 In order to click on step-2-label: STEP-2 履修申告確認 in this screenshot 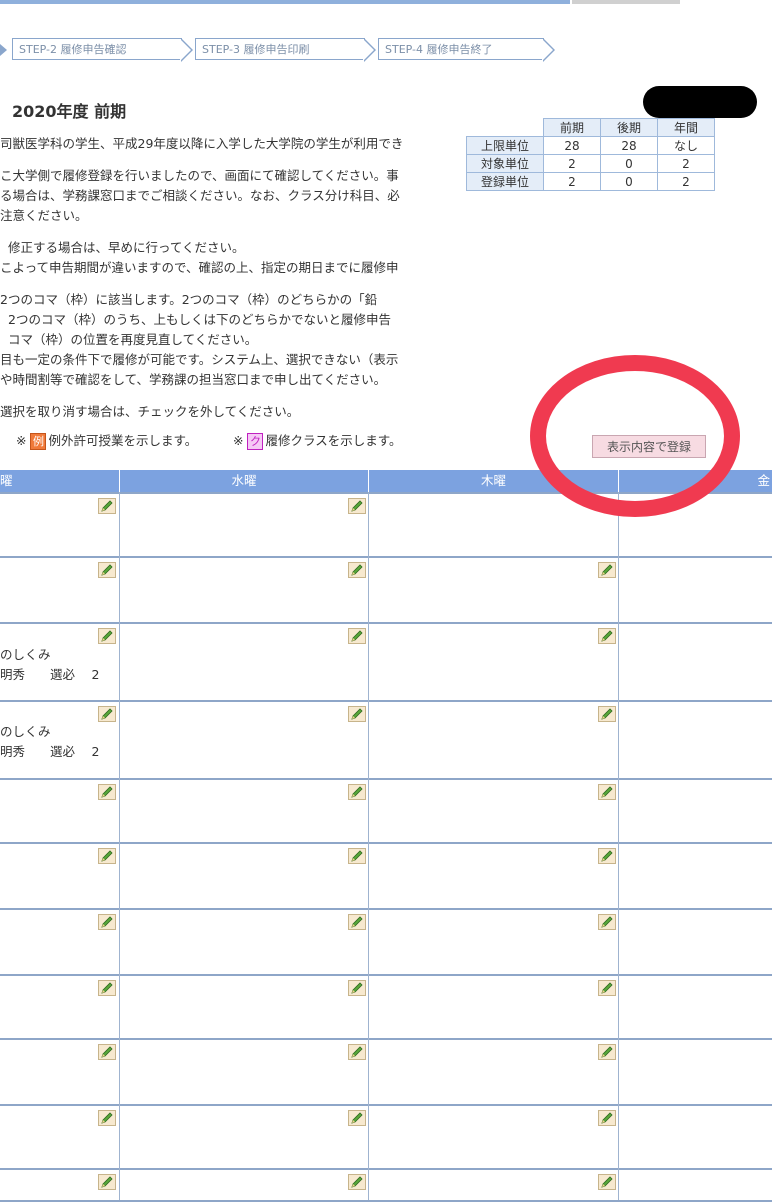, I will do `click(73, 49)`.